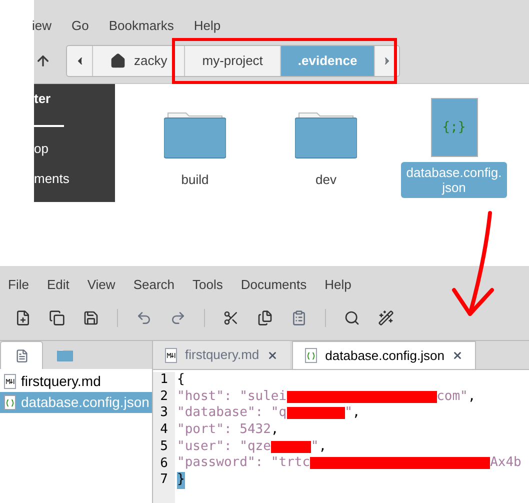 This screenshot has width=529, height=503. Describe the element at coordinates (101, 285) in the screenshot. I see `menu-item: View` at that location.